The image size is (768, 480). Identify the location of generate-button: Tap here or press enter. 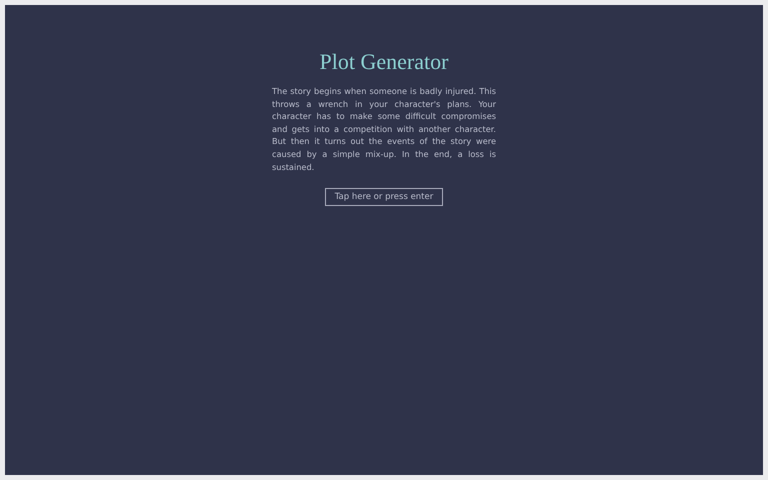
(384, 197).